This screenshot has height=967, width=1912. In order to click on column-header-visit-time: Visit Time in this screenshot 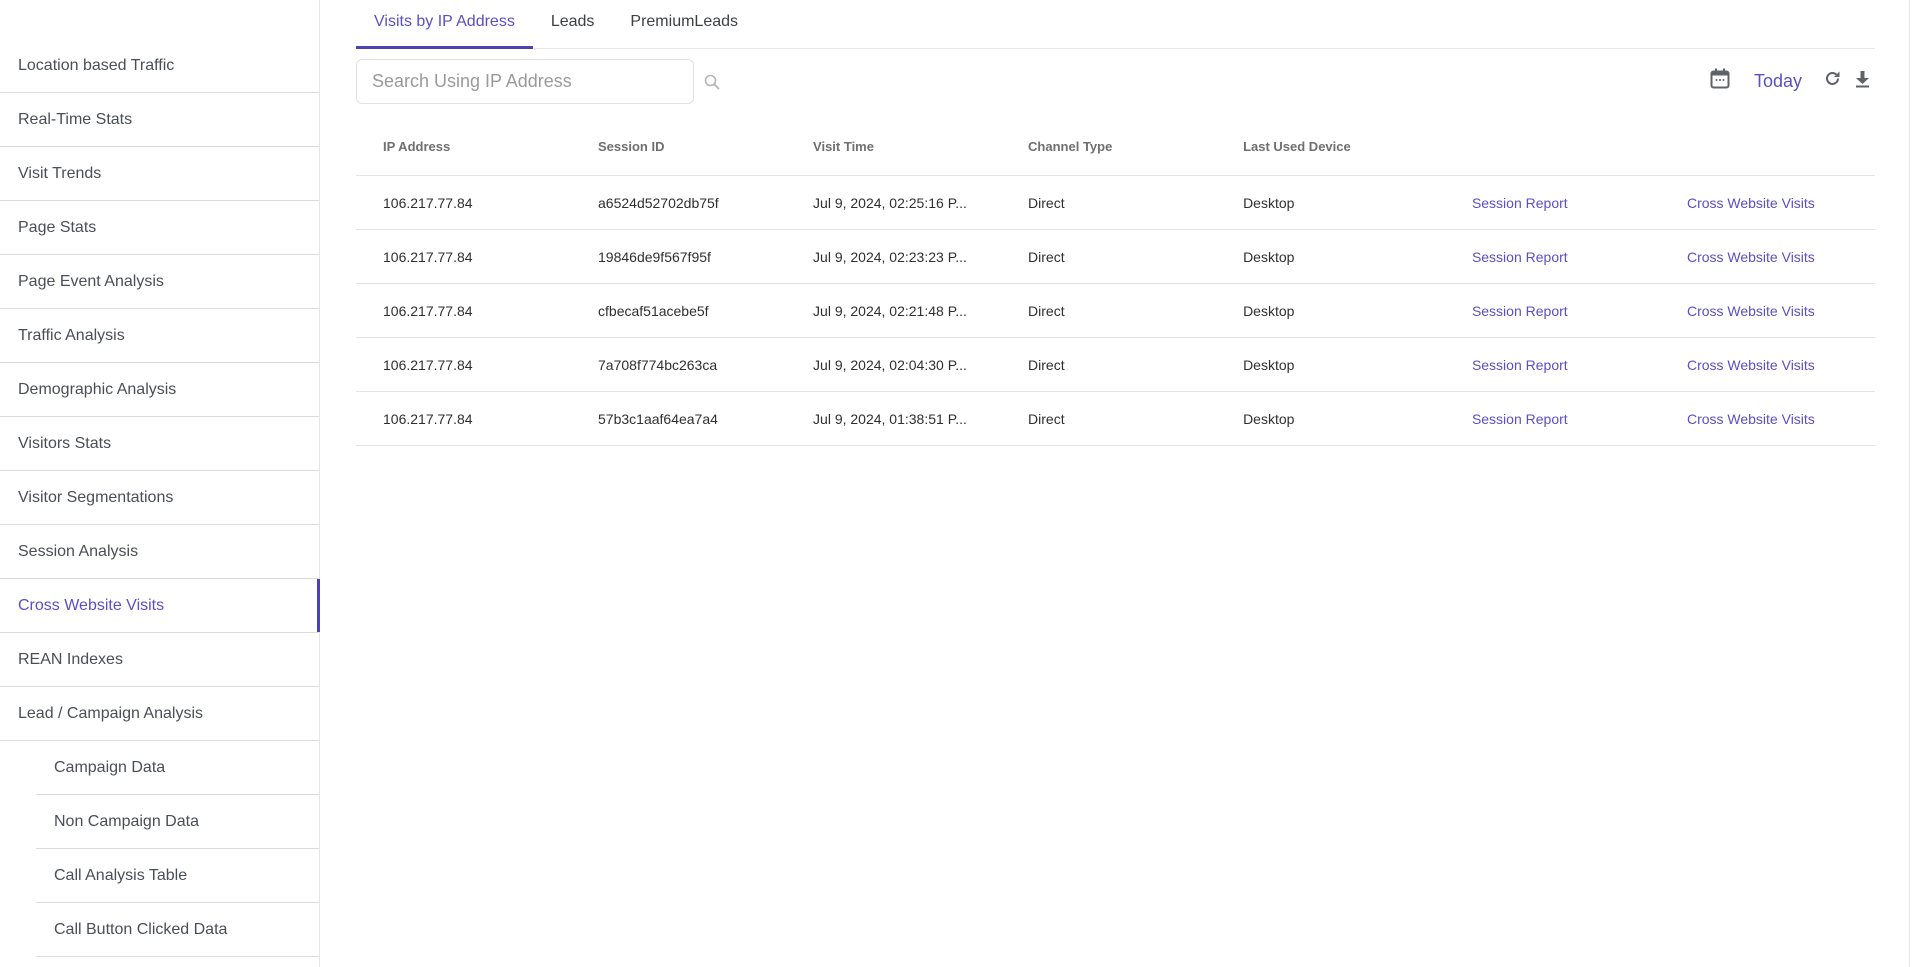, I will do `click(893, 146)`.